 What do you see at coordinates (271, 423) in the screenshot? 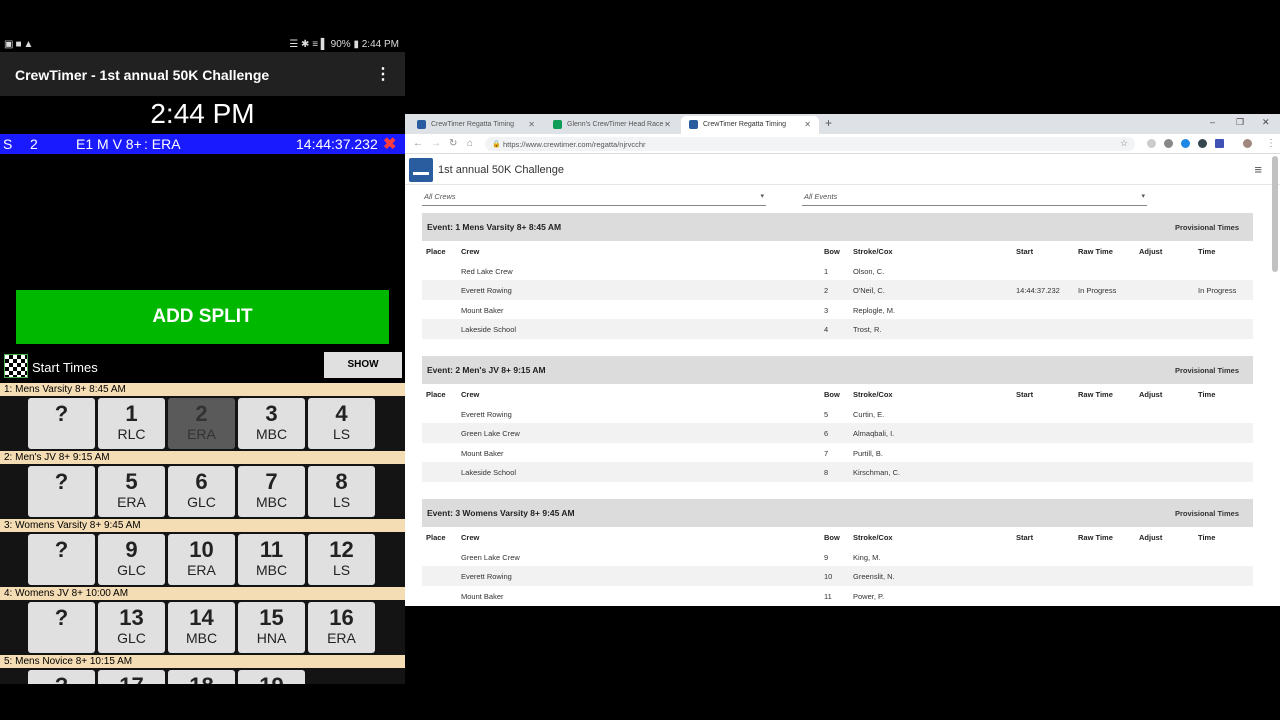
I see `bow-button: 3 MBC` at bounding box center [271, 423].